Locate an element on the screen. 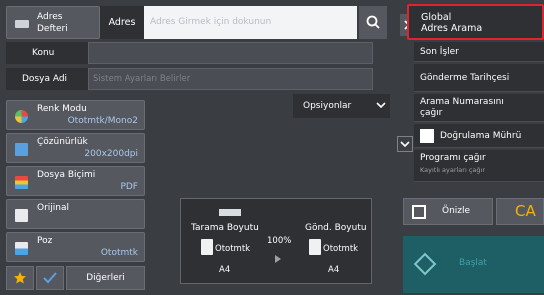 The image size is (544, 295). resolution-button: Çözünürlük 200x200dpi is located at coordinates (75, 148).